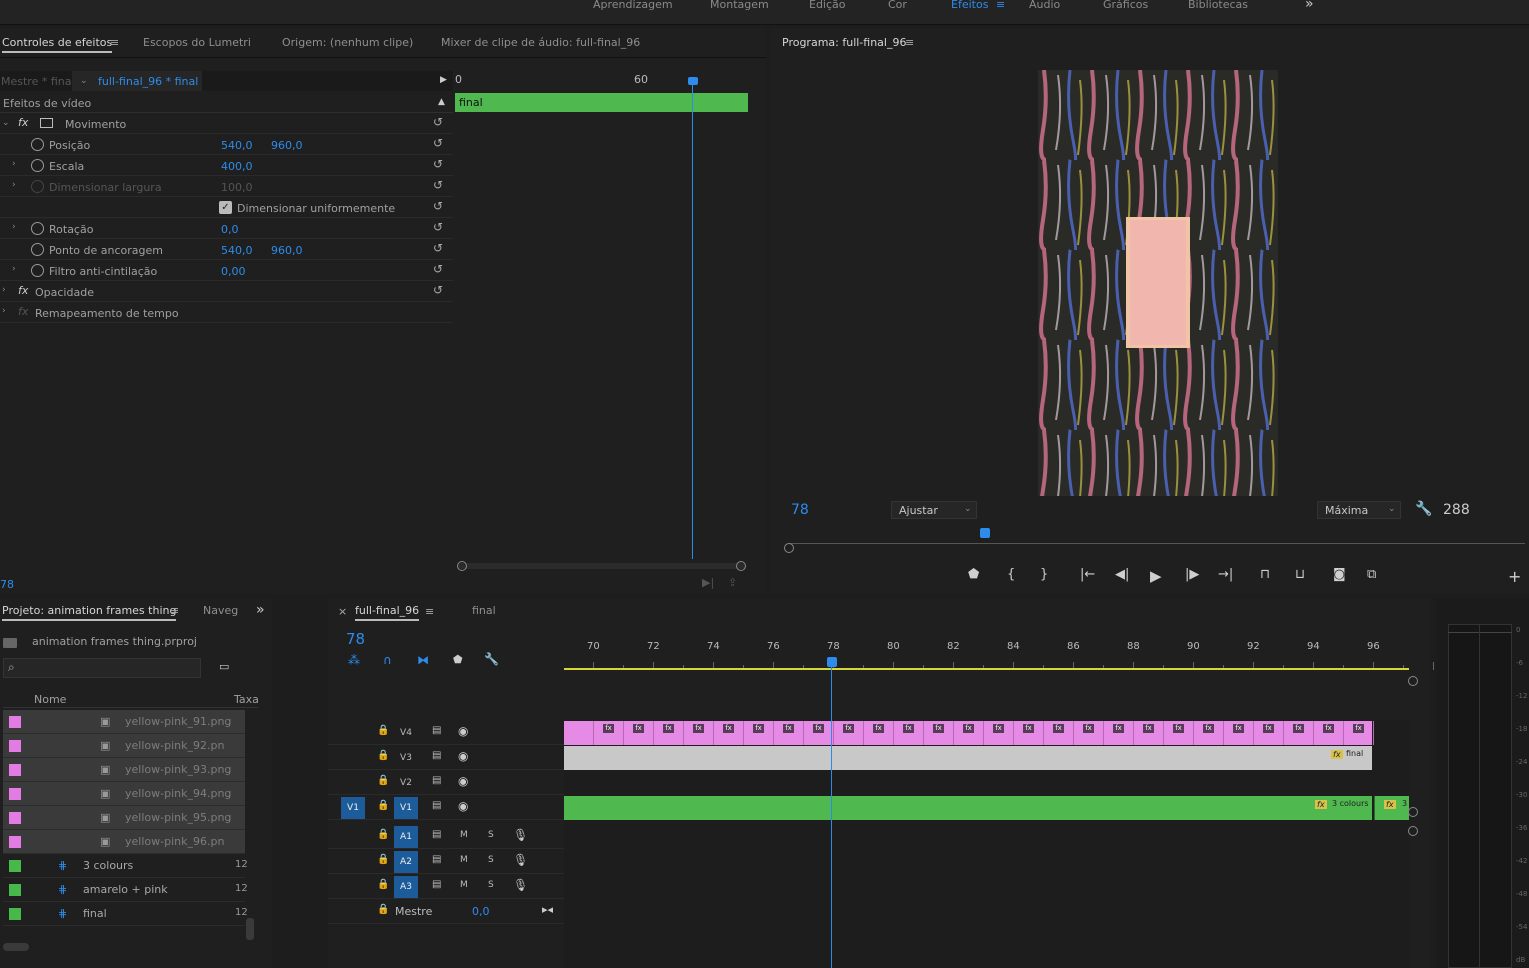 The width and height of the screenshot is (1529, 968). I want to click on rotation-value: 0,0, so click(230, 229).